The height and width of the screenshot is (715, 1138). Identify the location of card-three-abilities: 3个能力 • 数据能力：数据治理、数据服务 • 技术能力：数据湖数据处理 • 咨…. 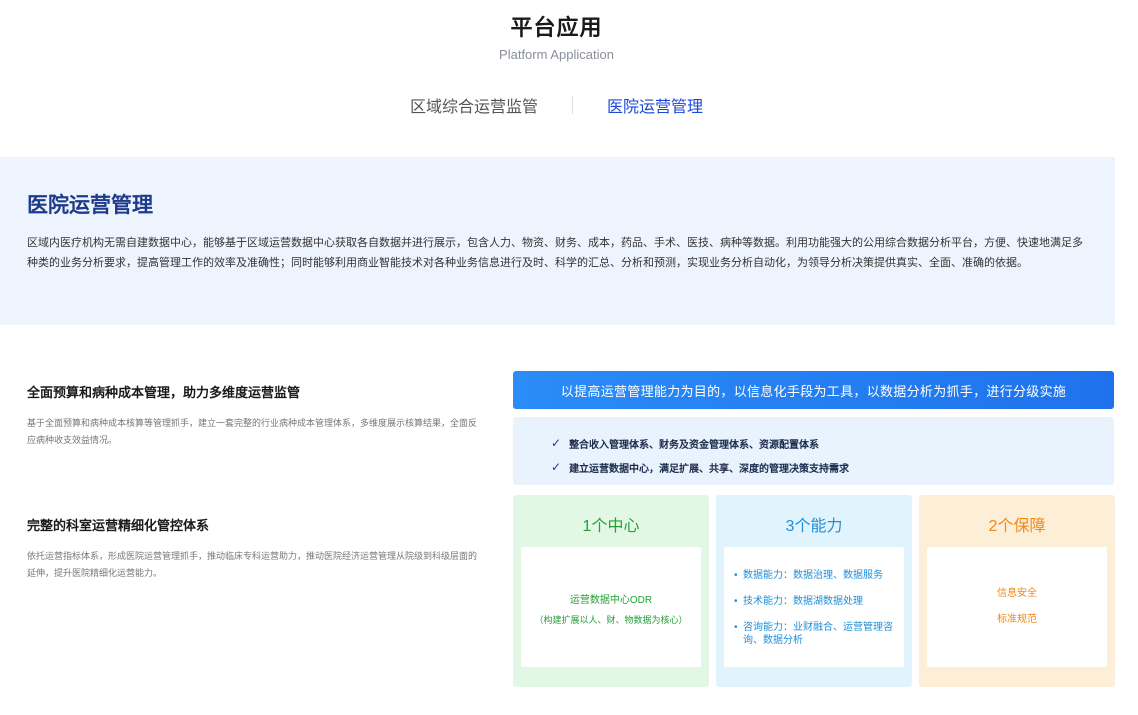
(814, 591).